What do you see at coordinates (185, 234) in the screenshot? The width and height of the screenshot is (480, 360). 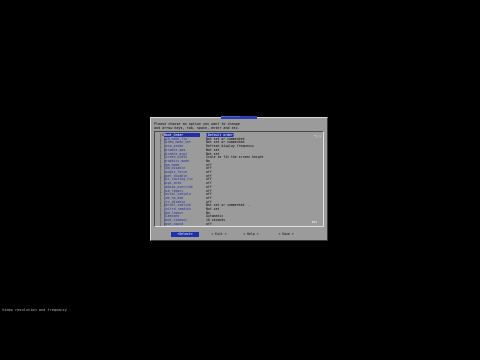 I see `select-button: <Select>` at bounding box center [185, 234].